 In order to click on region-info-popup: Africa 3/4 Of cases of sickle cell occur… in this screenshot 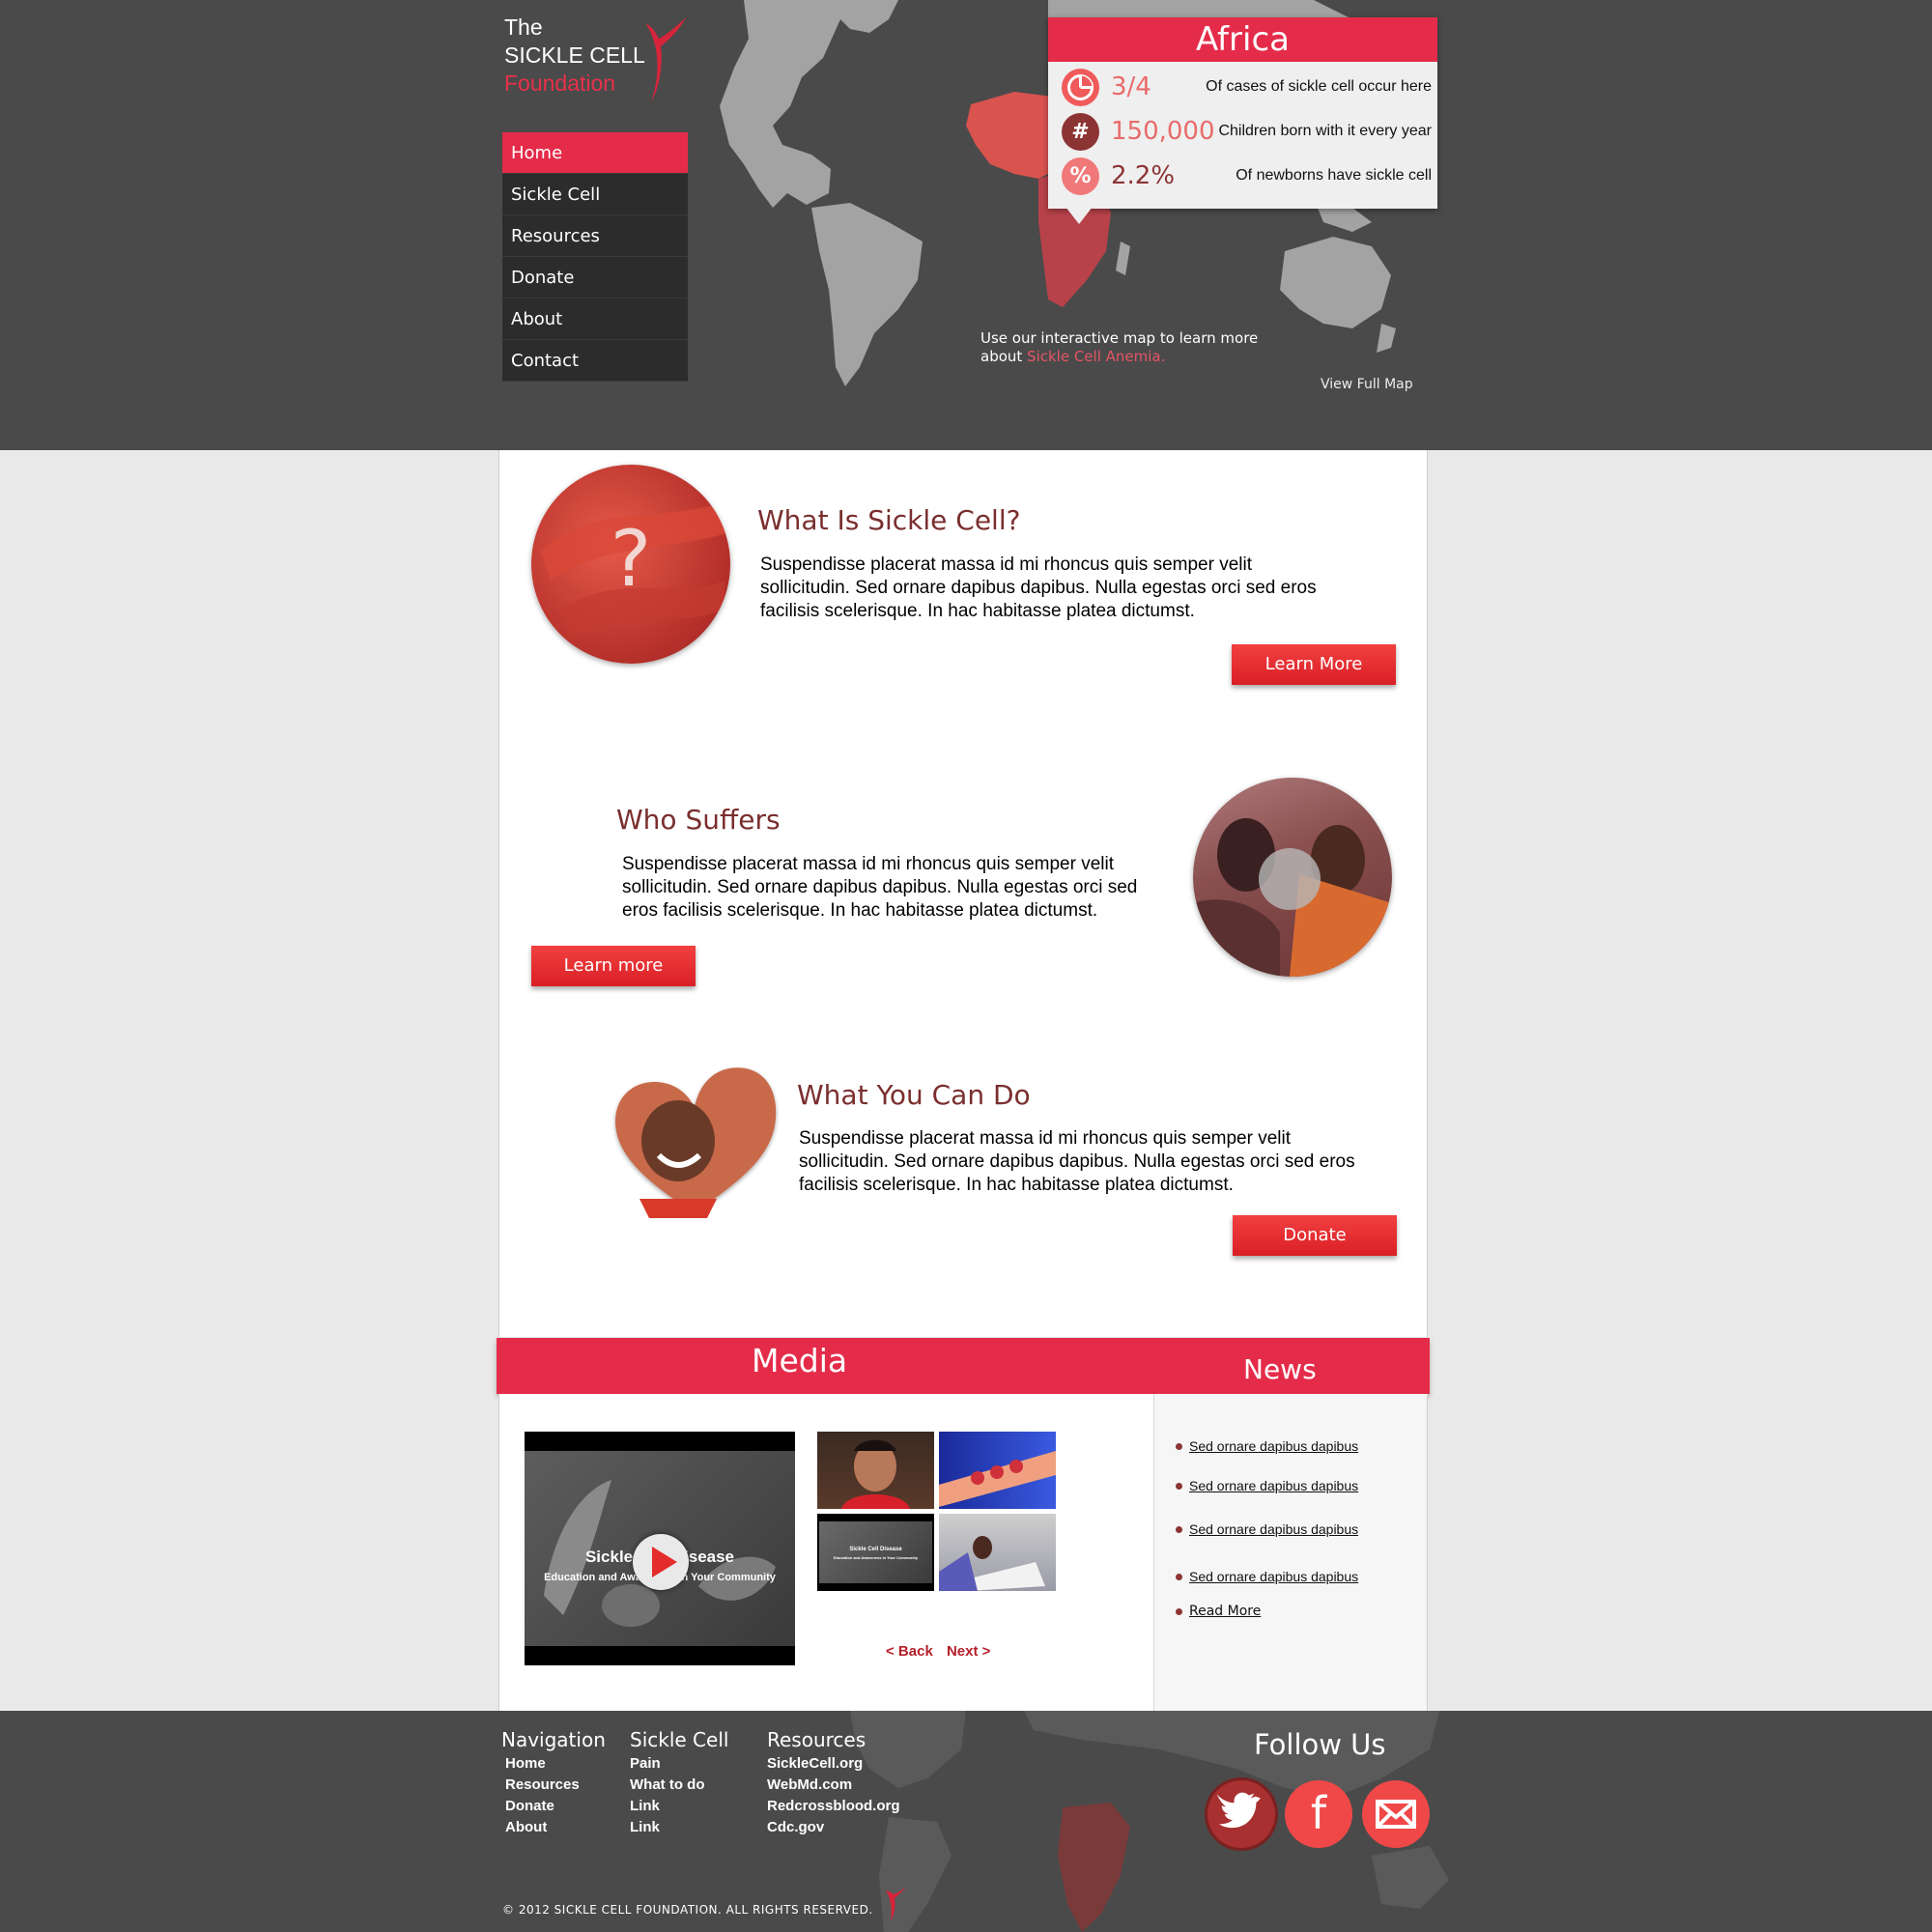, I will do `click(1242, 113)`.